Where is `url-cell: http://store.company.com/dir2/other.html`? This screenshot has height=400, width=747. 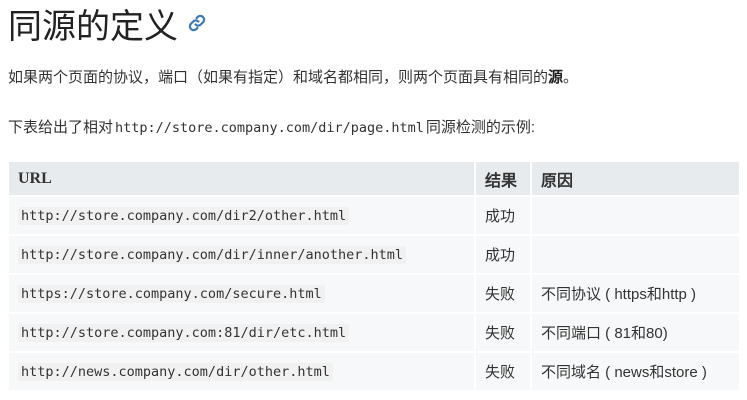 url-cell: http://store.company.com/dir2/other.html is located at coordinates (242, 216).